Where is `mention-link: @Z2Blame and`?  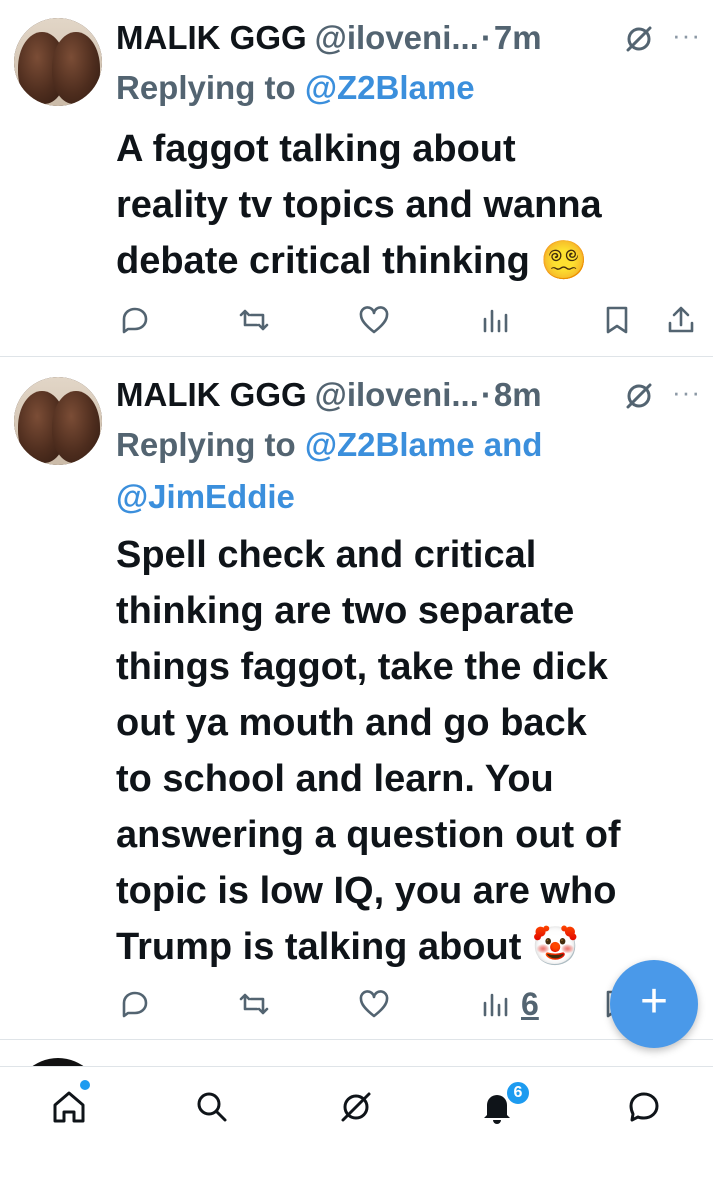
mention-link: @Z2Blame and is located at coordinates (424, 444).